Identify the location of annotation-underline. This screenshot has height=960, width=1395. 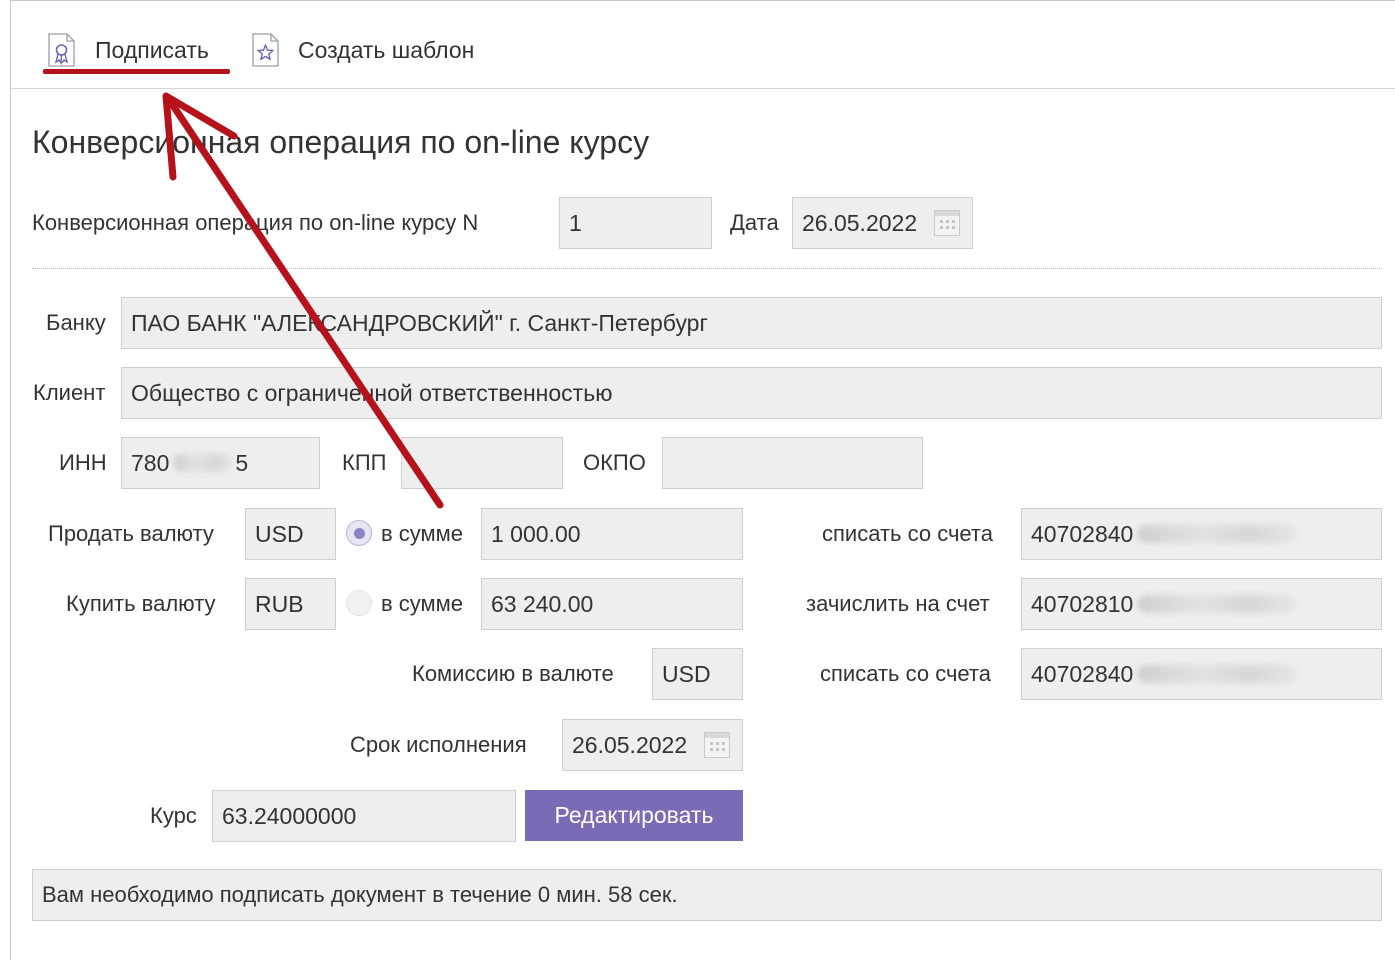
(136, 71).